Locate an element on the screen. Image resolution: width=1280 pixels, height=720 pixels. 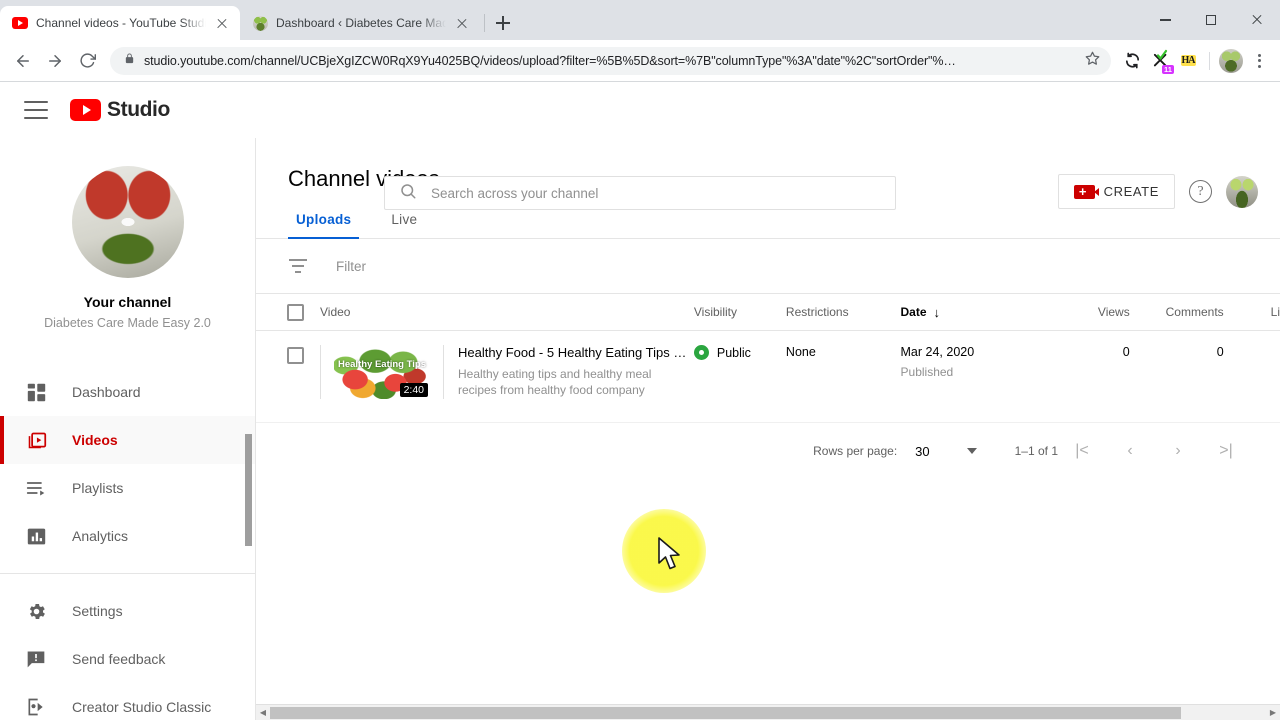
ha-extension-icon: HA is located at coordinates (1188, 61).